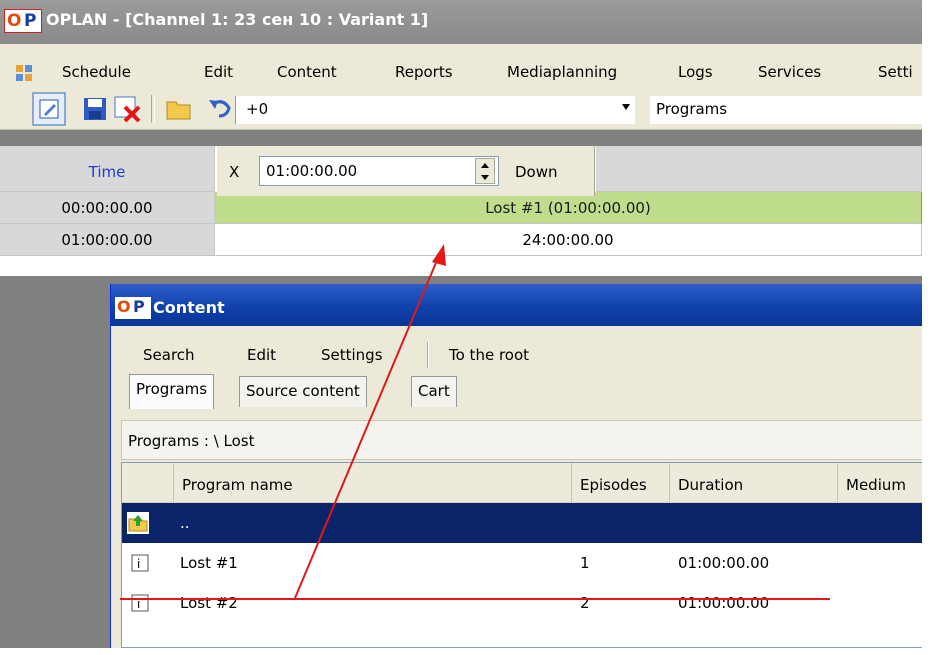 This screenshot has height=655, width=933. What do you see at coordinates (220, 109) in the screenshot?
I see `undo-icon` at bounding box center [220, 109].